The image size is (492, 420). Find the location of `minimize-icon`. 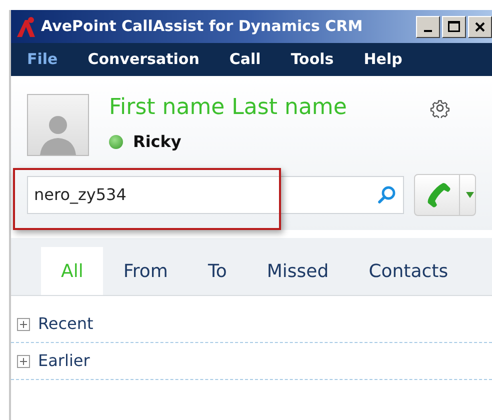

minimize-icon is located at coordinates (428, 31).